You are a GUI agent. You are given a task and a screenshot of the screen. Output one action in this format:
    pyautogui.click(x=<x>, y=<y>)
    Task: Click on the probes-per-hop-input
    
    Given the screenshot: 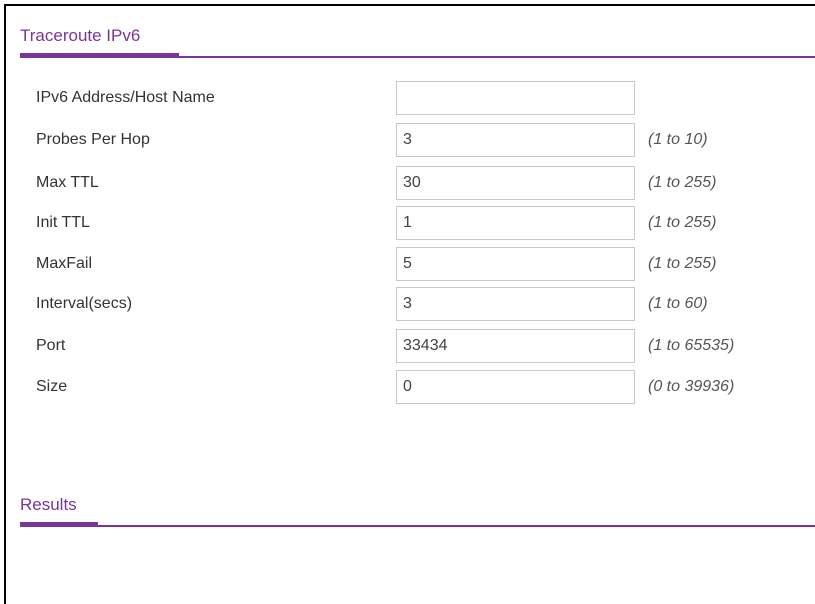 What is the action you would take?
    pyautogui.click(x=515, y=140)
    